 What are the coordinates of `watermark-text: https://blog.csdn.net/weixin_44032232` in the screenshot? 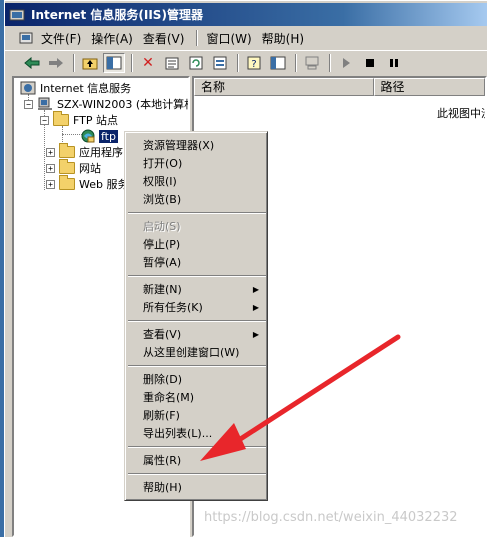 It's located at (331, 517).